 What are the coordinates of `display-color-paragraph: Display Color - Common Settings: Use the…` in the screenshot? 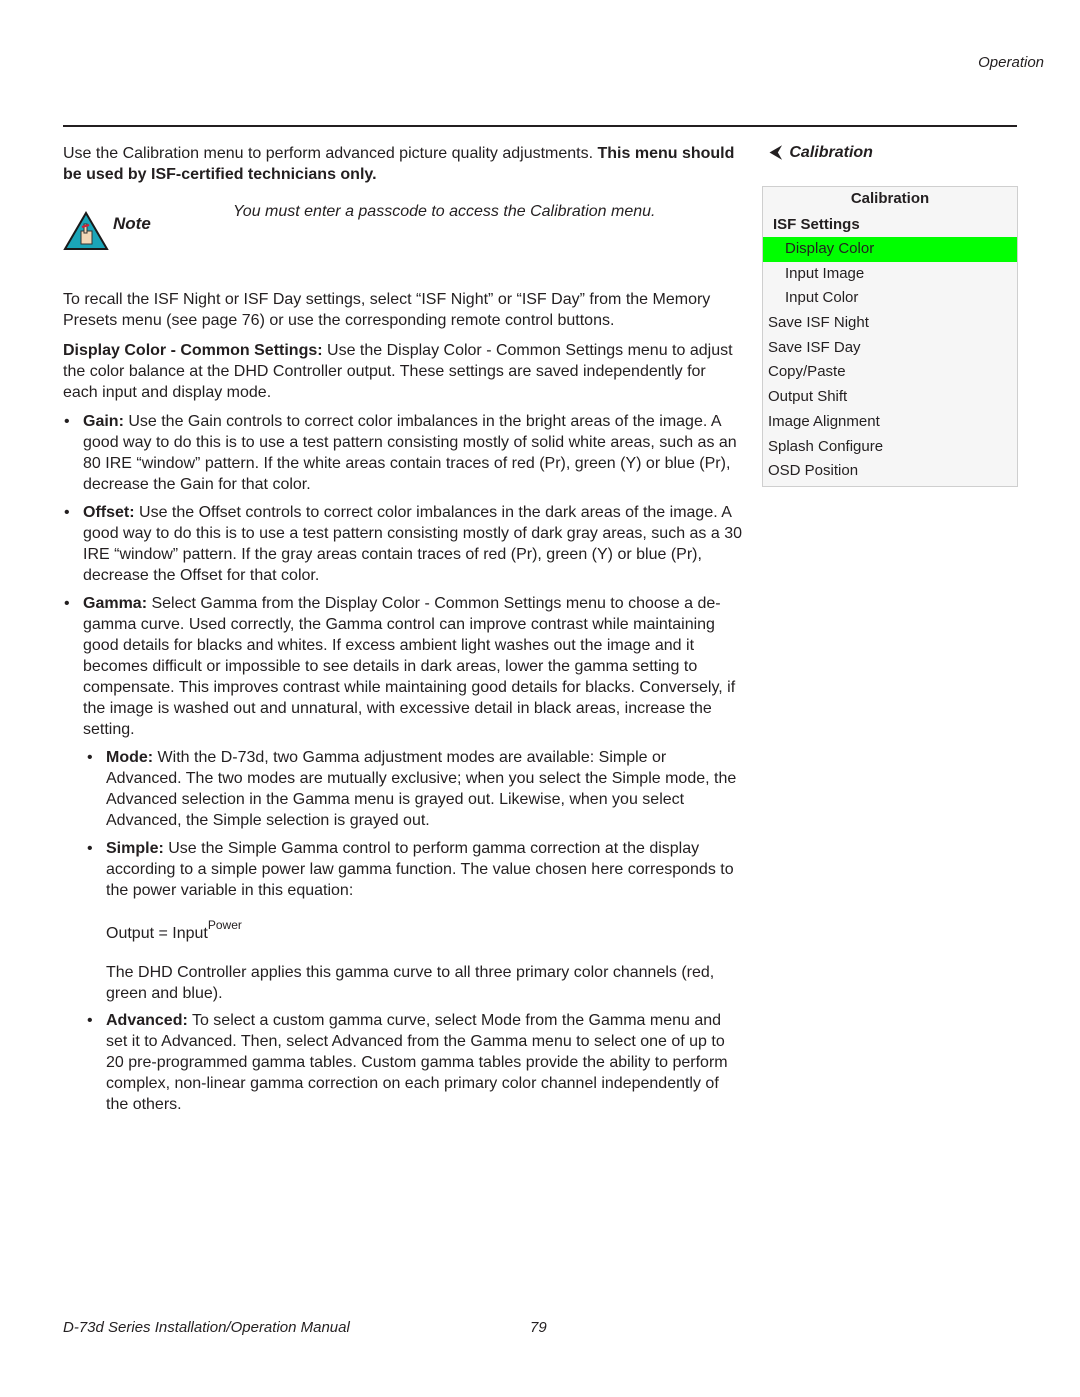 It's located at (403, 371).